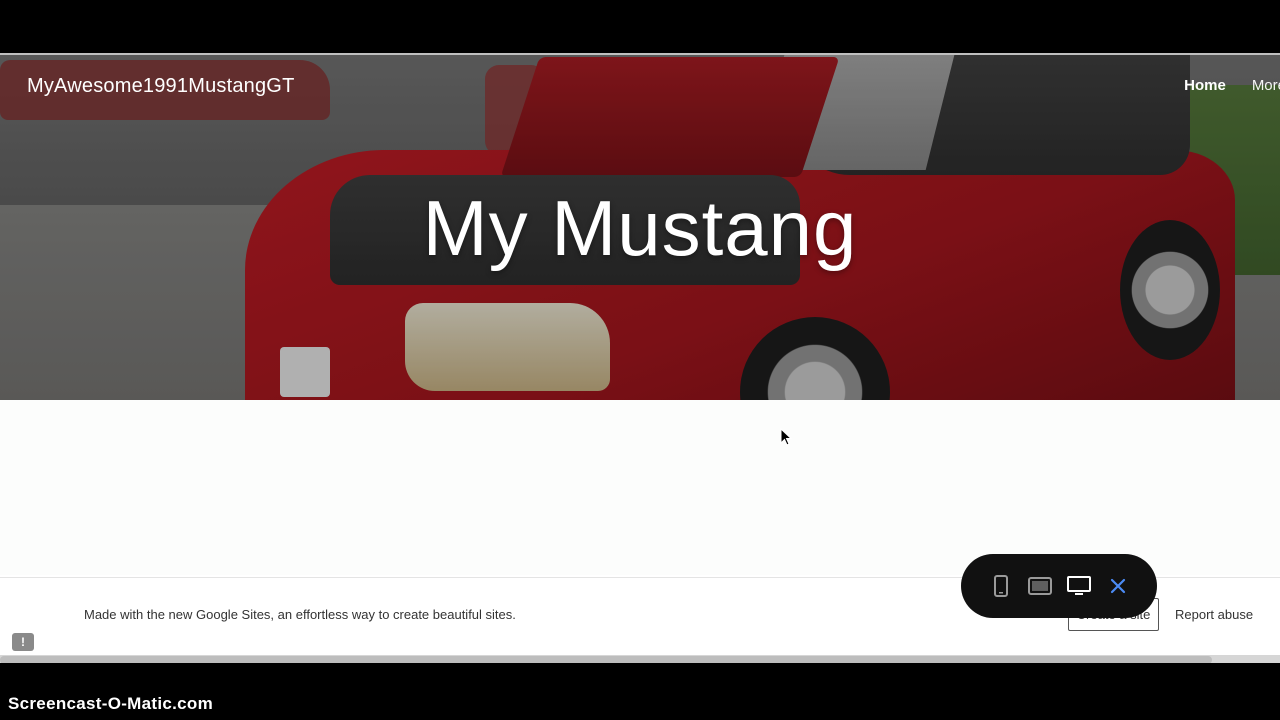 The image size is (1280, 720). What do you see at coordinates (111, 703) in the screenshot?
I see `screencast-watermark: Screencast-O-Matic.com` at bounding box center [111, 703].